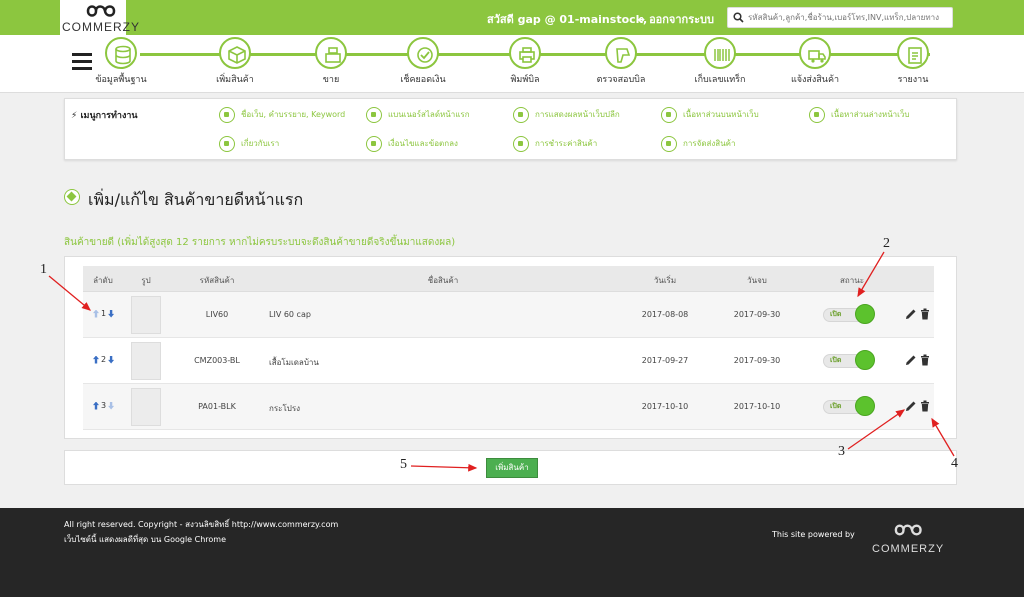 This screenshot has height=597, width=1024. I want to click on start-date: 2017-09-27, so click(665, 360).